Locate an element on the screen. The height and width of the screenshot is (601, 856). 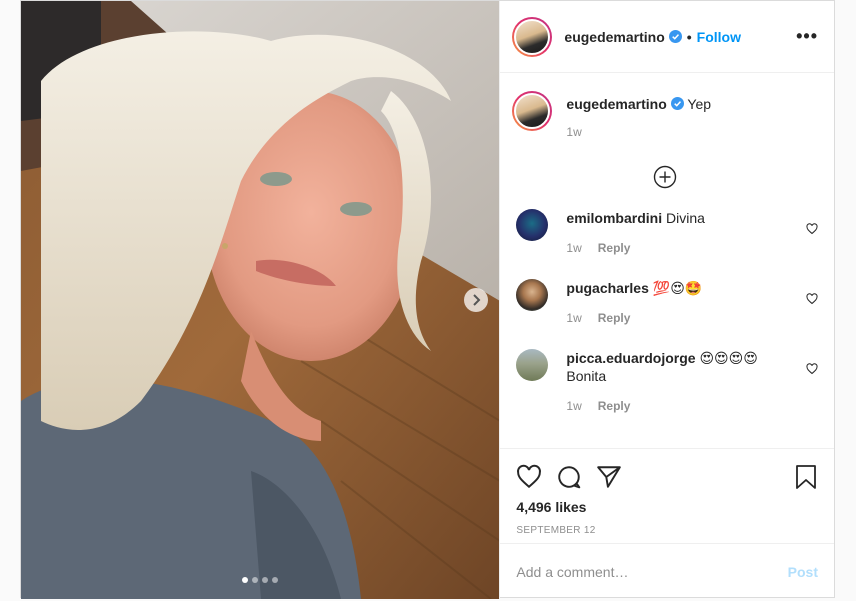
add-comment-bar: Post is located at coordinates (667, 571).